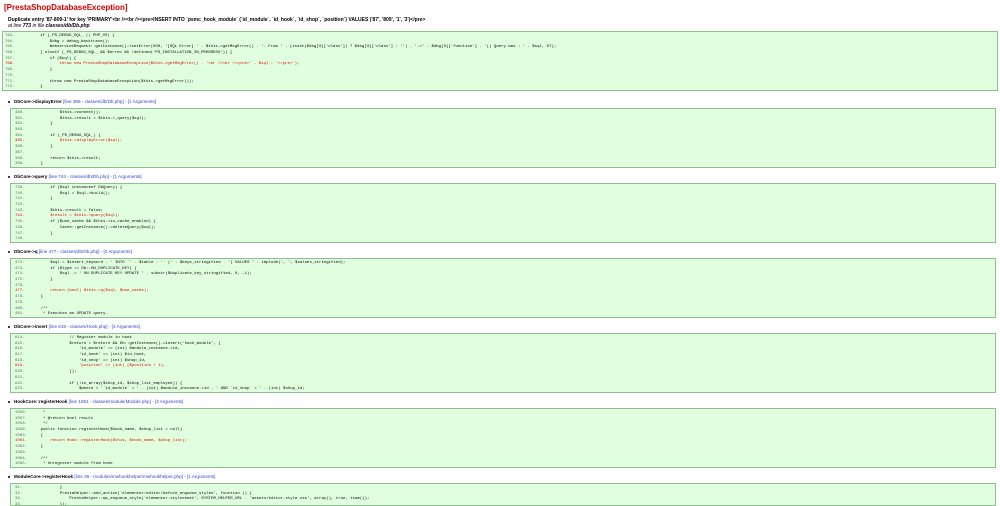 This screenshot has width=1000, height=506. What do you see at coordinates (31, 176) in the screenshot?
I see `frame-function: DbCore->query` at bounding box center [31, 176].